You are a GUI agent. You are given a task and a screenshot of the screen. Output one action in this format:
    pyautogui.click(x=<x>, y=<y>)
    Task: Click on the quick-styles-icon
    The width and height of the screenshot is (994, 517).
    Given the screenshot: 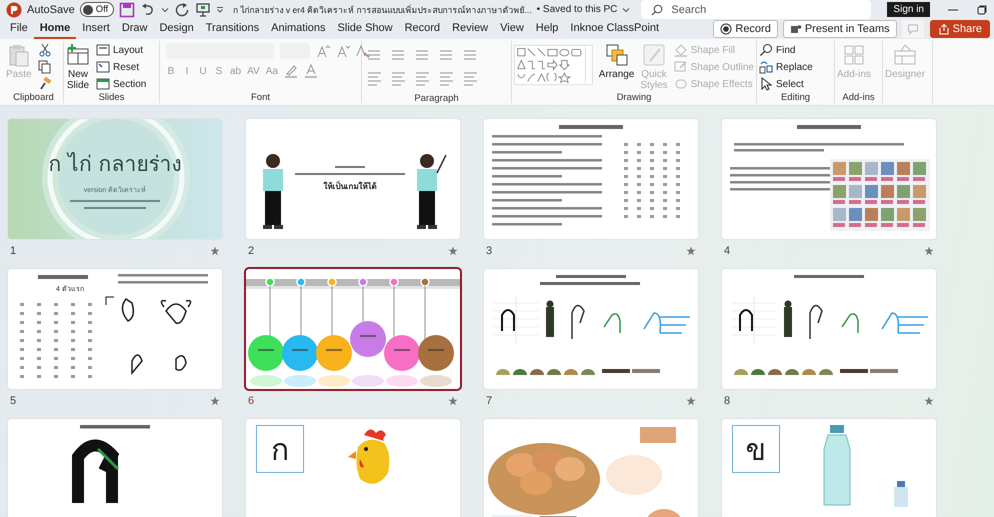 What is the action you would take?
    pyautogui.click(x=654, y=55)
    